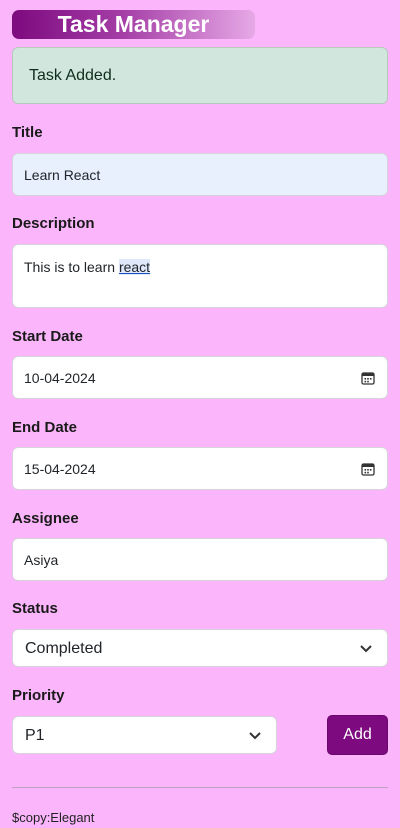 Image resolution: width=400 pixels, height=828 pixels. What do you see at coordinates (27, 132) in the screenshot?
I see `title-label: Title` at bounding box center [27, 132].